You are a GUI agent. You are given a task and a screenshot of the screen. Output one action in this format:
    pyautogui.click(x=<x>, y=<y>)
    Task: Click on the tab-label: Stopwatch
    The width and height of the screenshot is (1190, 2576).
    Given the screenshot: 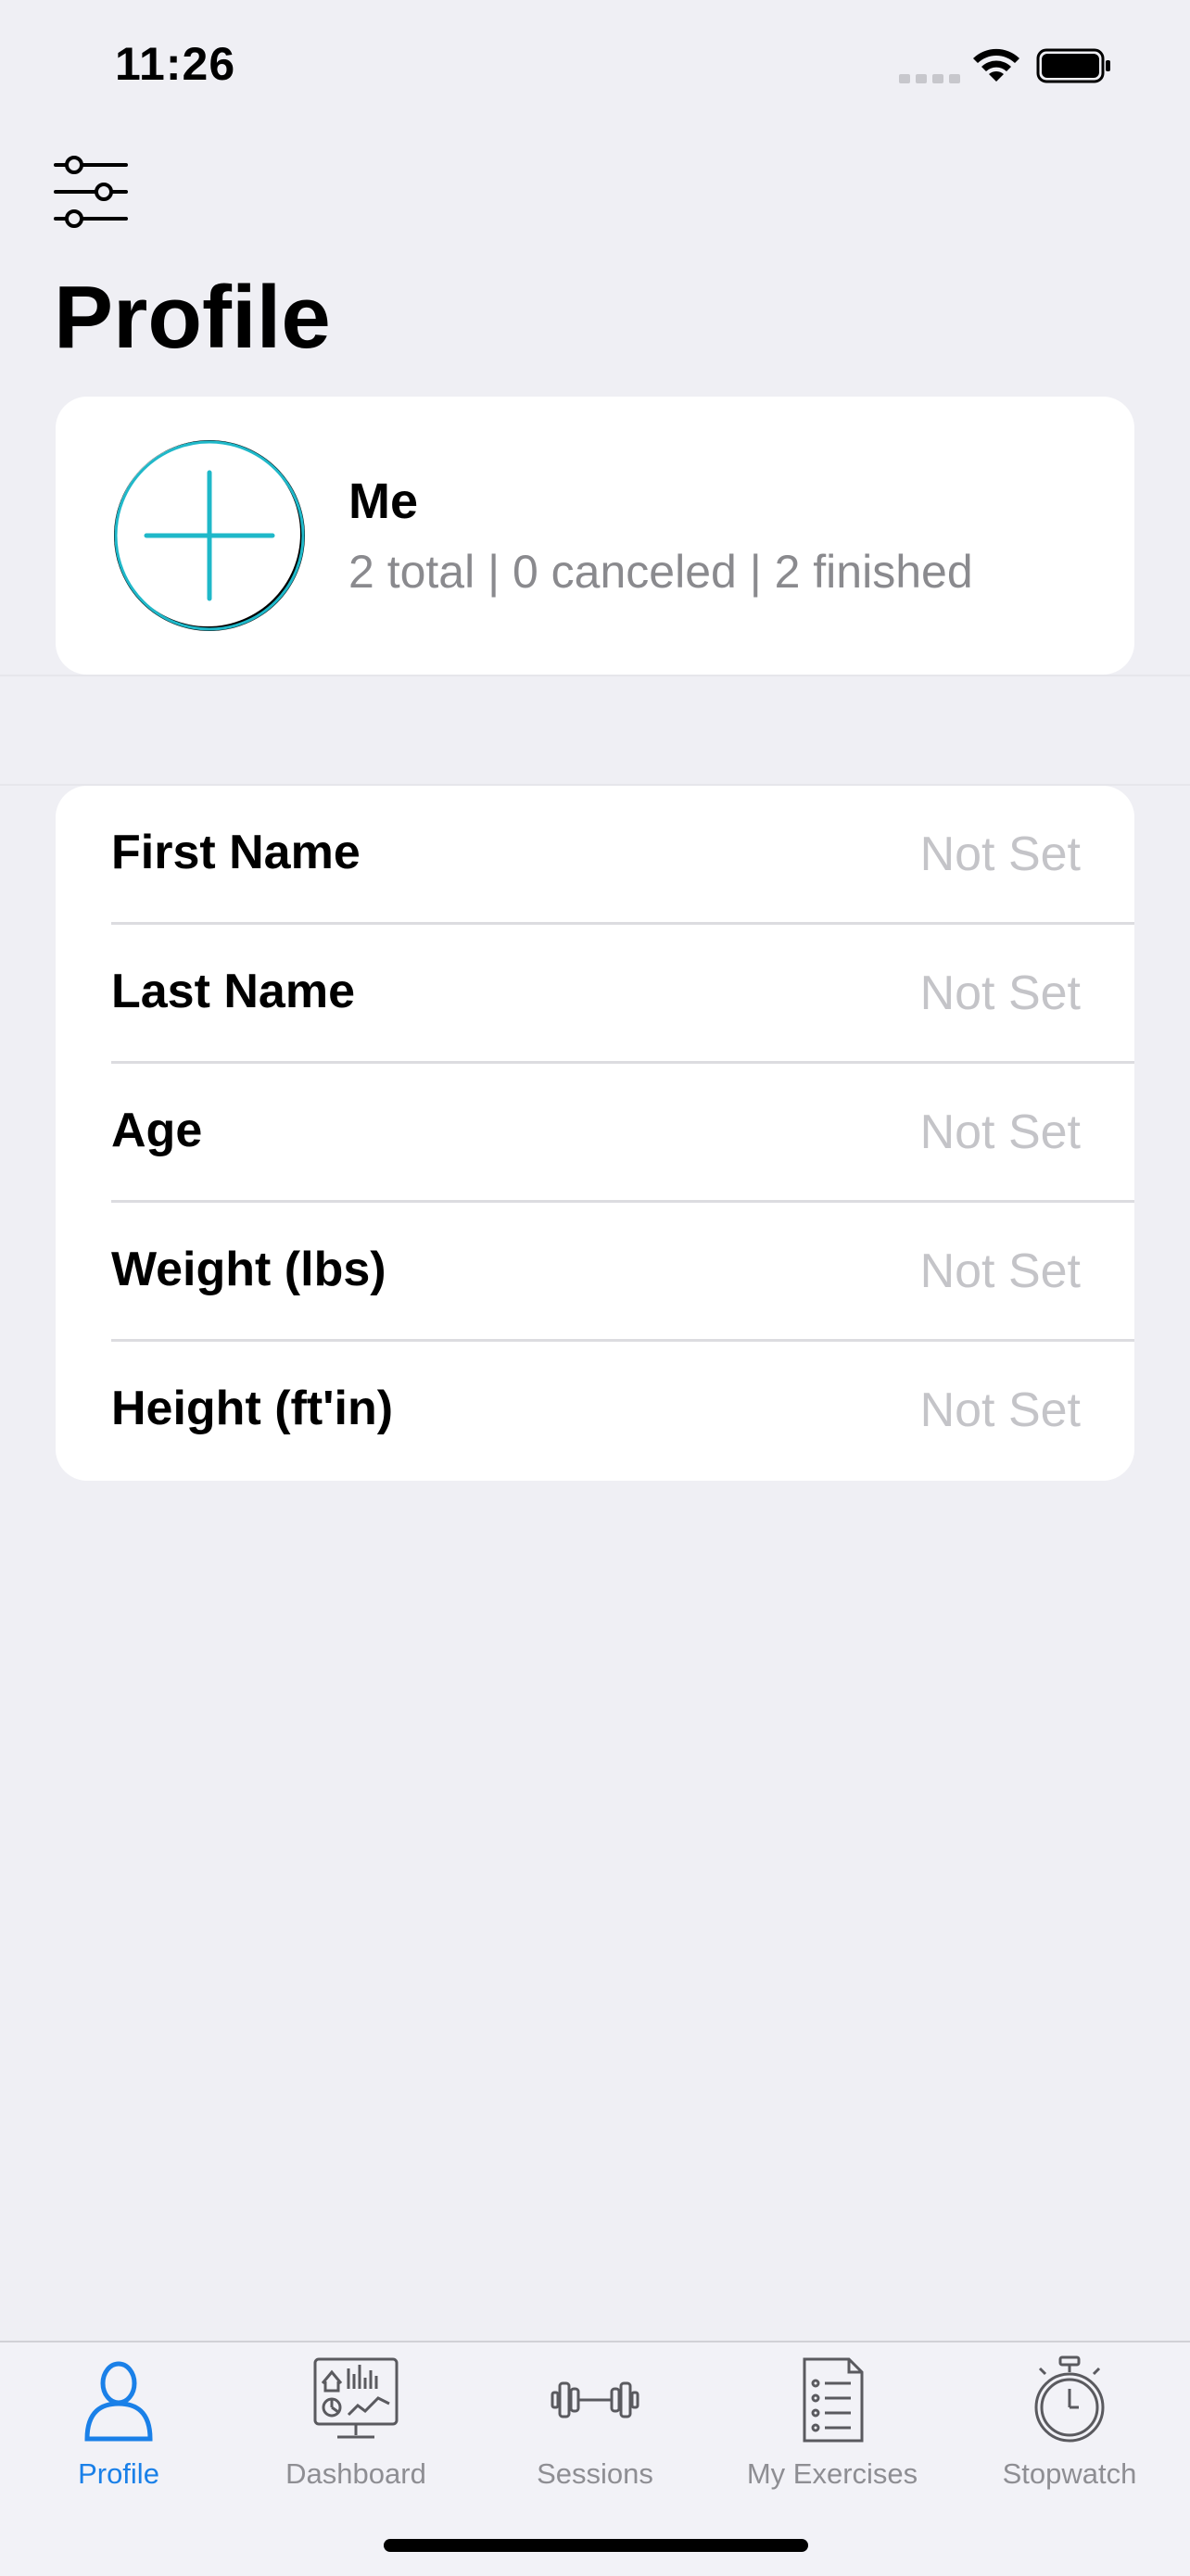 What is the action you would take?
    pyautogui.click(x=1069, y=2473)
    